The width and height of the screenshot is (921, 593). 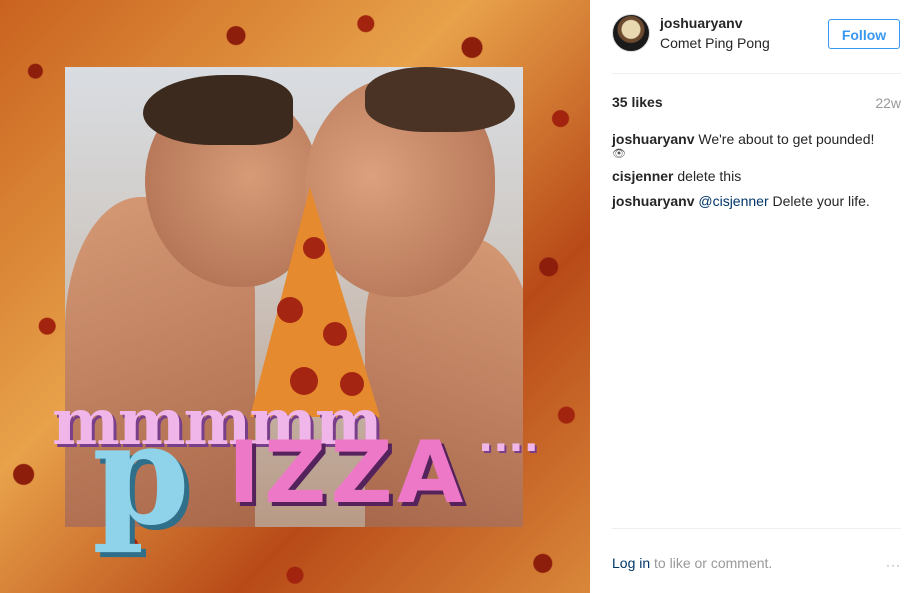 I want to click on location-link: Comet Ping Pong, so click(x=715, y=43).